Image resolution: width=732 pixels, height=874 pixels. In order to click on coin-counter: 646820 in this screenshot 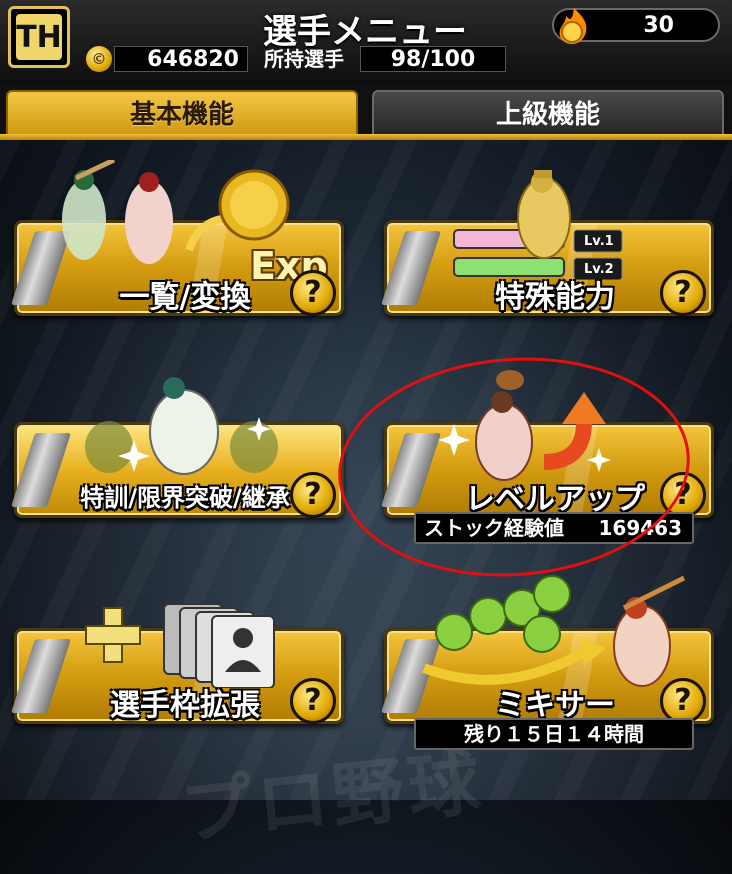, I will do `click(181, 59)`.